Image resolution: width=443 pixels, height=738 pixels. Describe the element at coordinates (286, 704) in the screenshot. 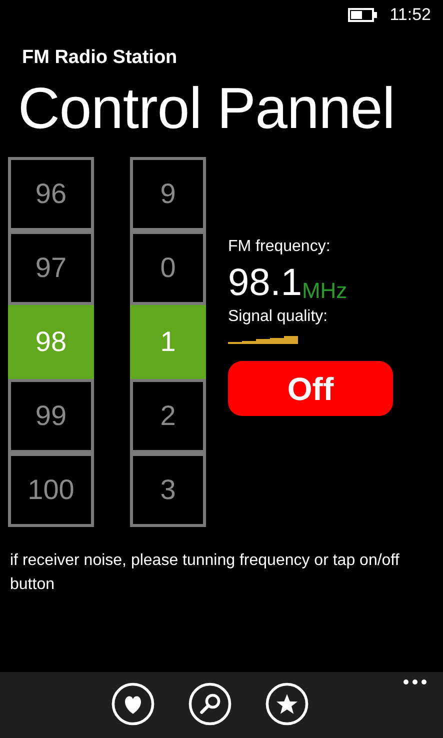

I see `star-button` at that location.